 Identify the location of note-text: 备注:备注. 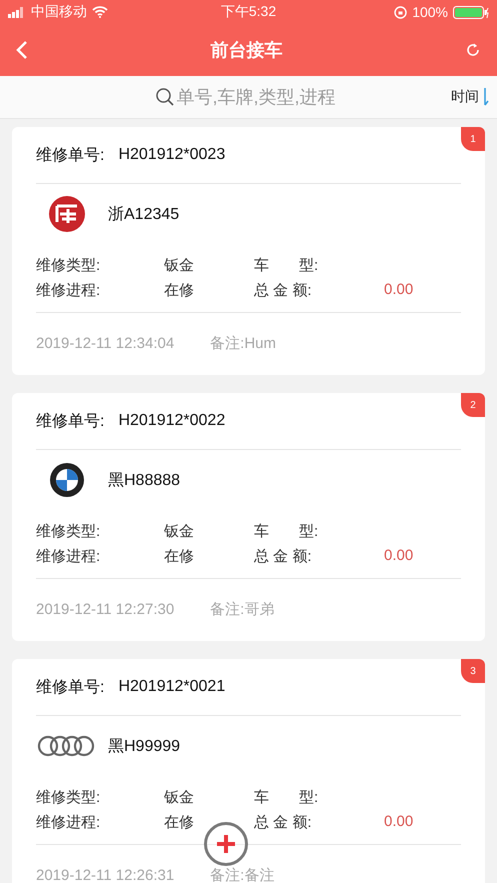
(242, 874).